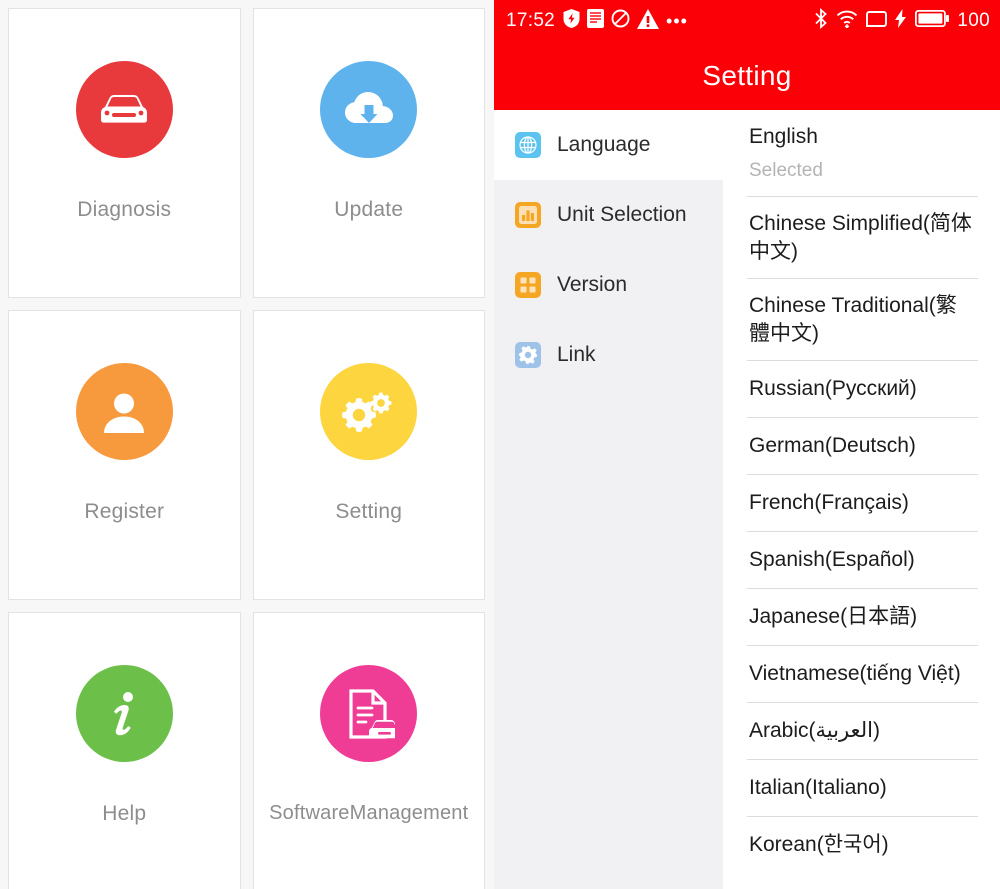 The image size is (1000, 889). I want to click on tile-diagnosis: Diagnosis, so click(124, 153).